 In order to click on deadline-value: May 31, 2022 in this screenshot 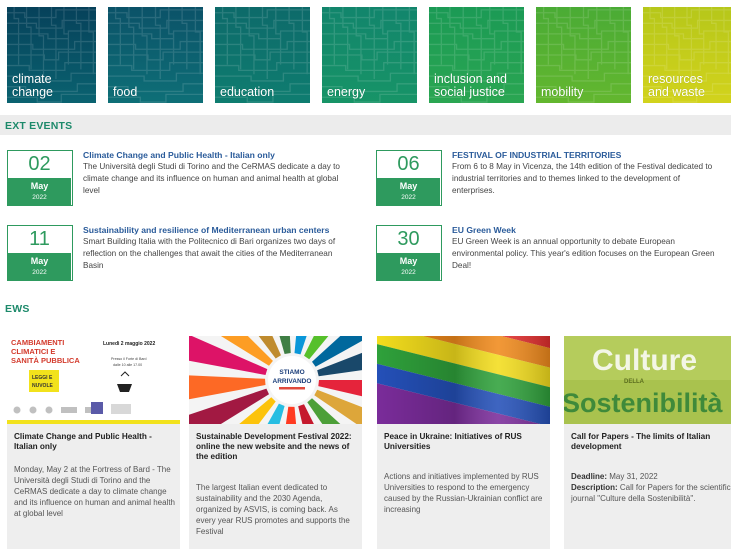, I will do `click(633, 476)`.